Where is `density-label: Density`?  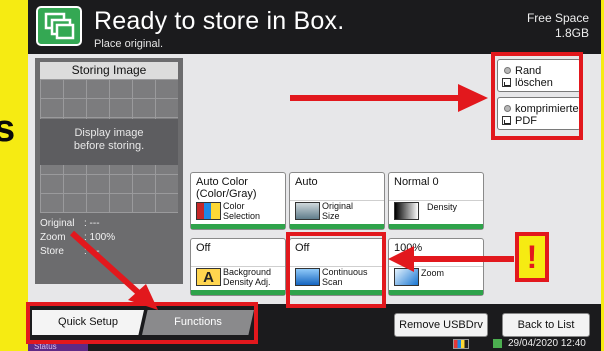 density-label: Density is located at coordinates (442, 207).